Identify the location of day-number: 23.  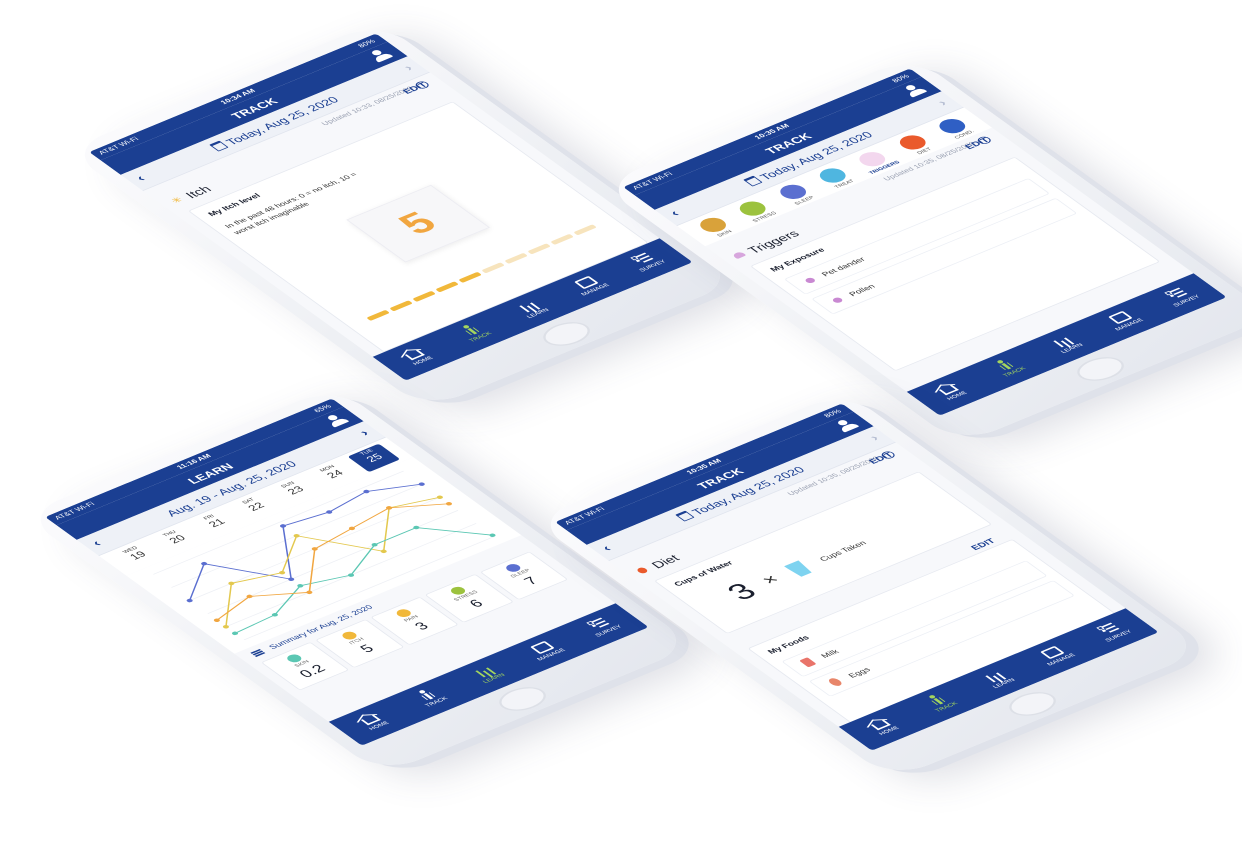
(295, 490).